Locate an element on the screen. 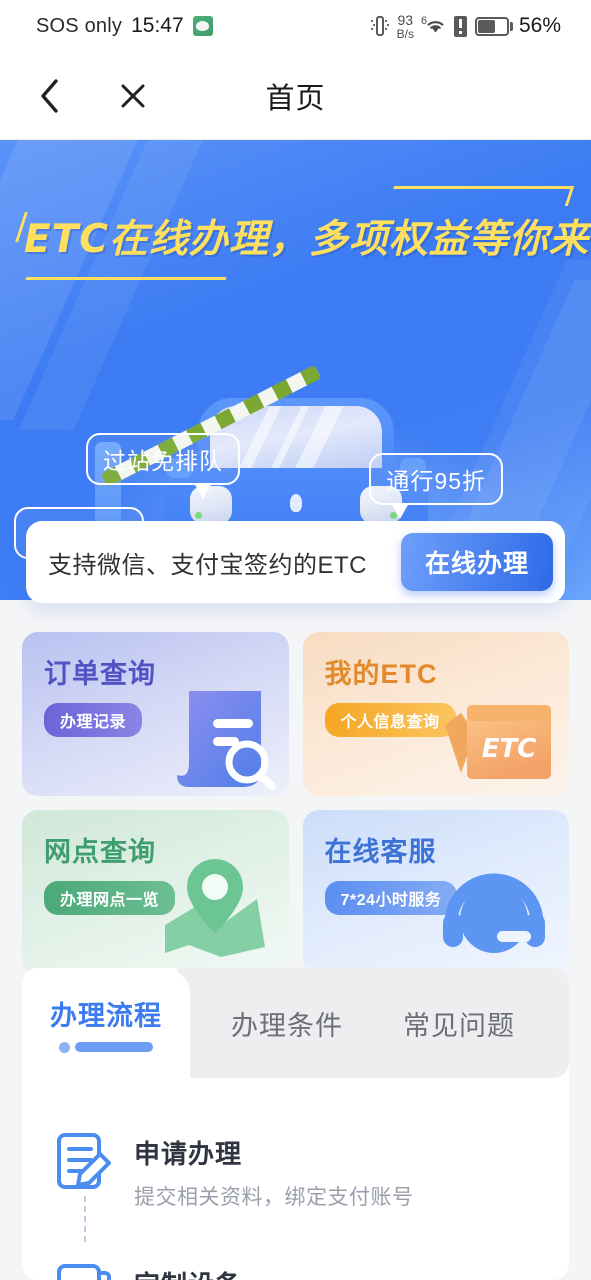 This screenshot has width=591, height=1280. network-speed: 93 B/s is located at coordinates (405, 26).